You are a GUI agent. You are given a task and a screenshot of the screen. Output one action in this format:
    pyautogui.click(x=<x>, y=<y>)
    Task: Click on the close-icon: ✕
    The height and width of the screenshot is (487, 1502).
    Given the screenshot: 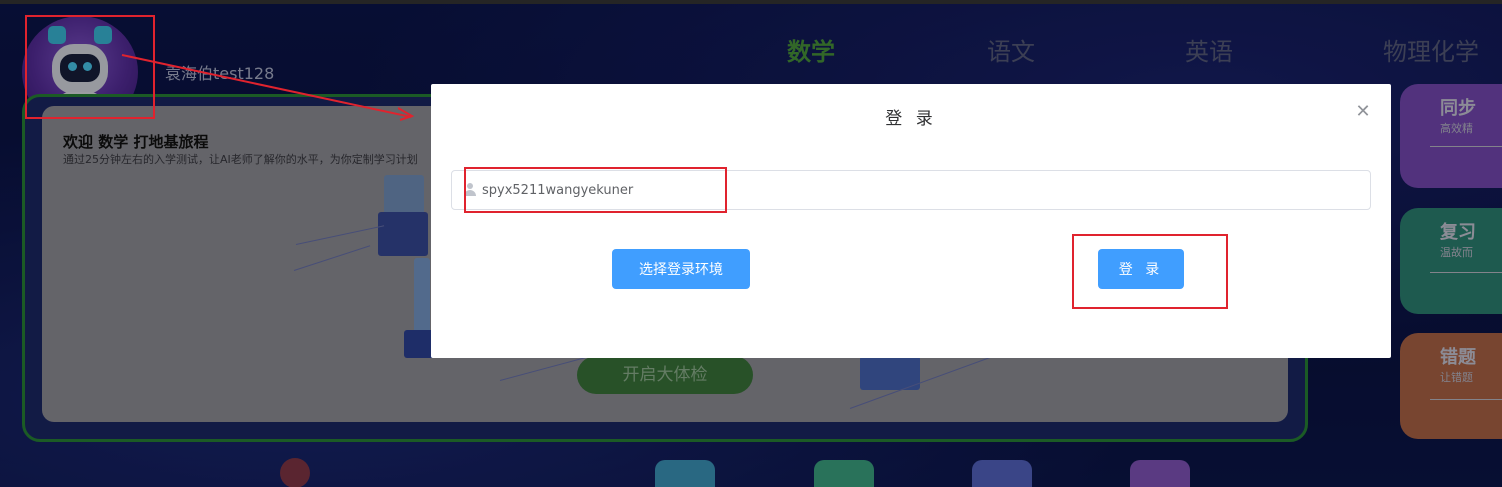 What is the action you would take?
    pyautogui.click(x=1363, y=112)
    